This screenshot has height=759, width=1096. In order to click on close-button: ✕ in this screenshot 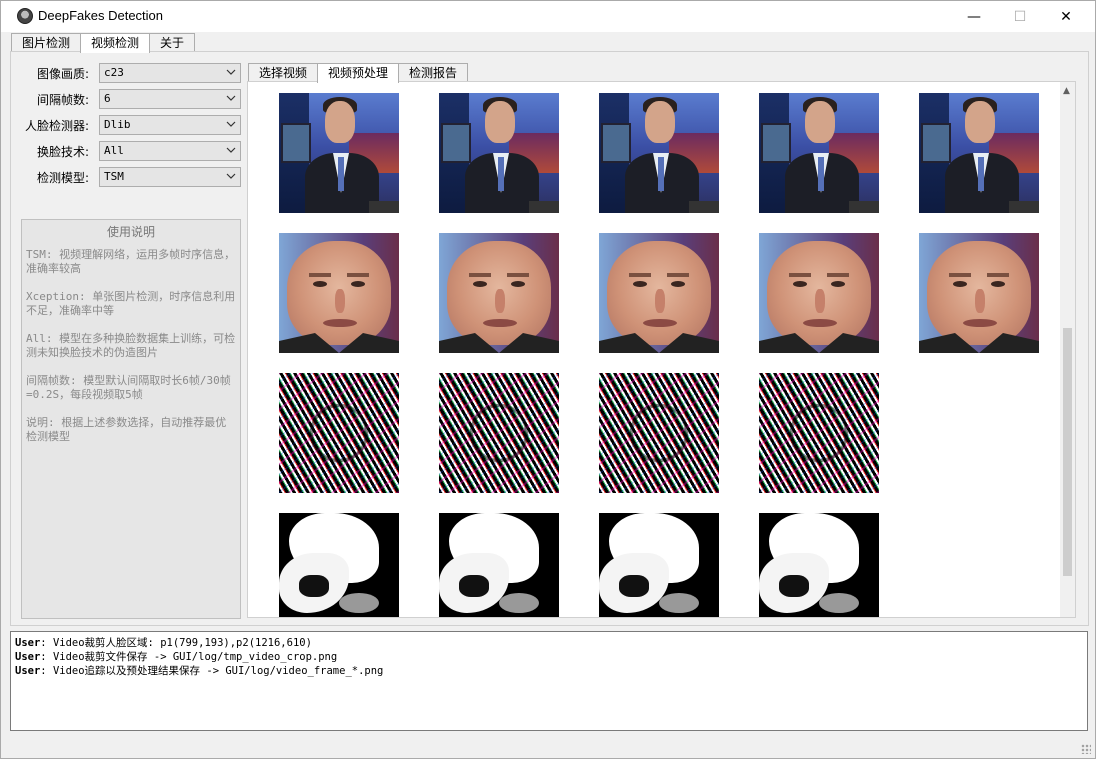, I will do `click(1066, 16)`.